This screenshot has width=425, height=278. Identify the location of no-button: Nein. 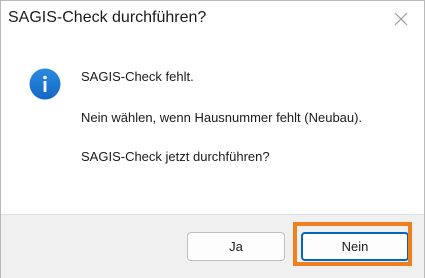
(355, 246).